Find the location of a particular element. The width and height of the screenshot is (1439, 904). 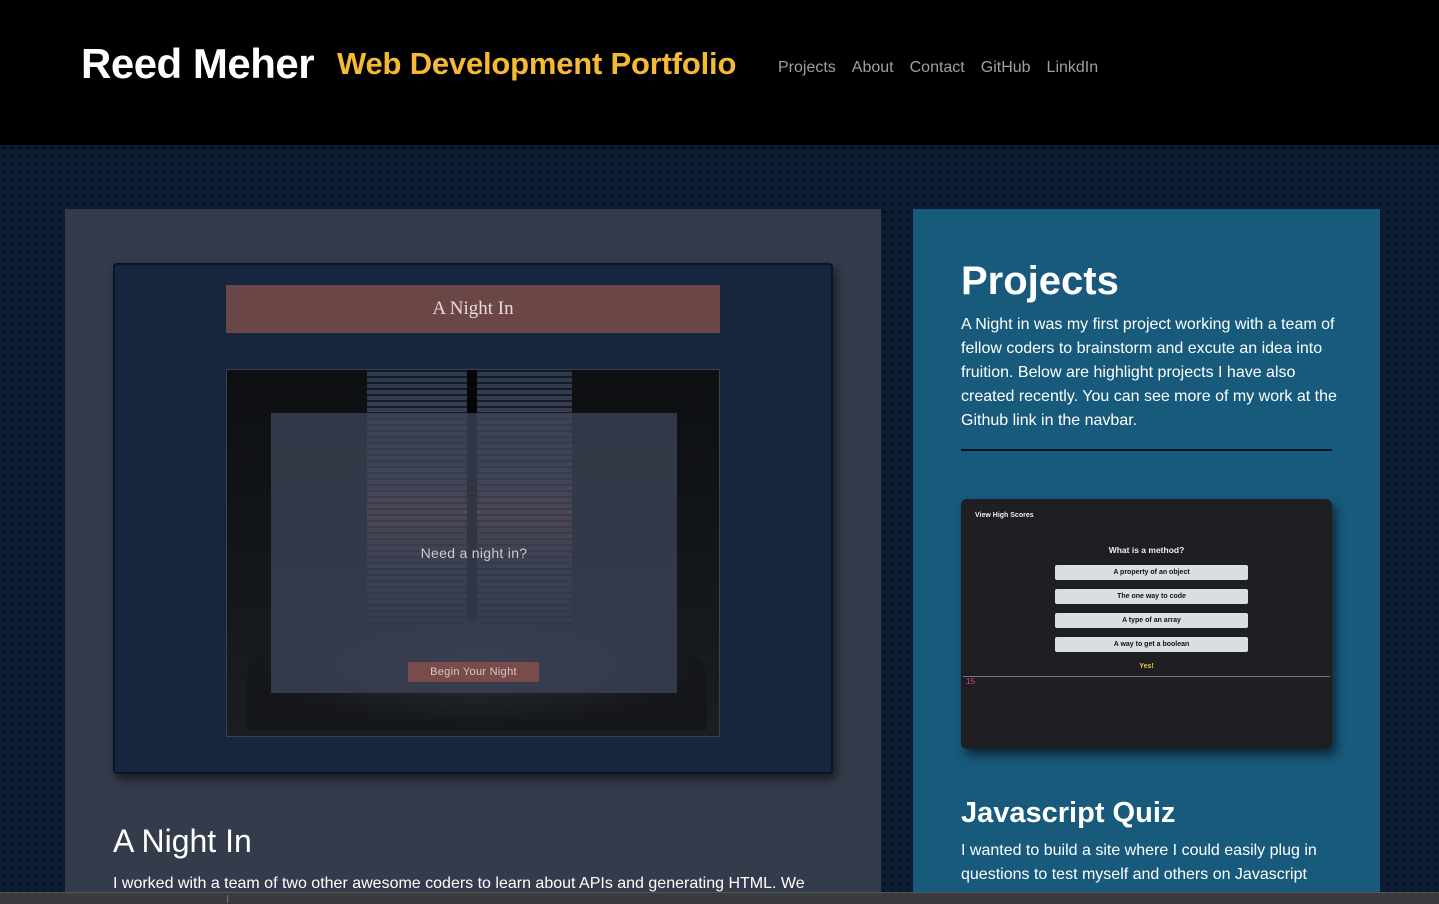

quiz-option: A way to get a boolean is located at coordinates (1151, 644).